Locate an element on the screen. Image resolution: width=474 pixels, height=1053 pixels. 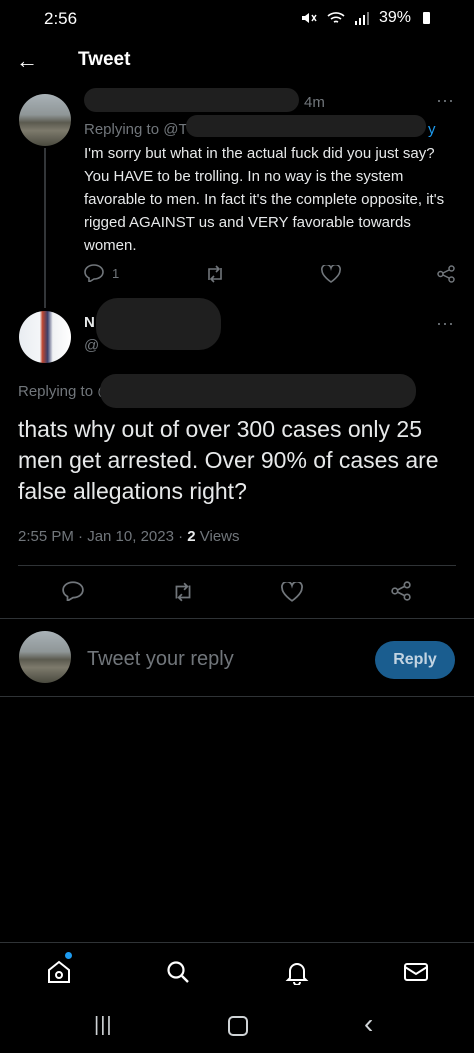
author-handle-prefix: @ is located at coordinates (92, 345).